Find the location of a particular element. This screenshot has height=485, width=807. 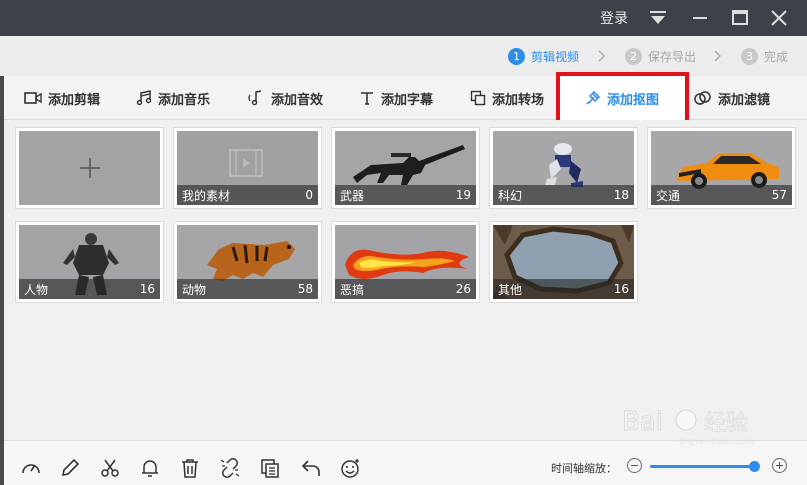

card-thumbnail: 其他 16 is located at coordinates (563, 262).